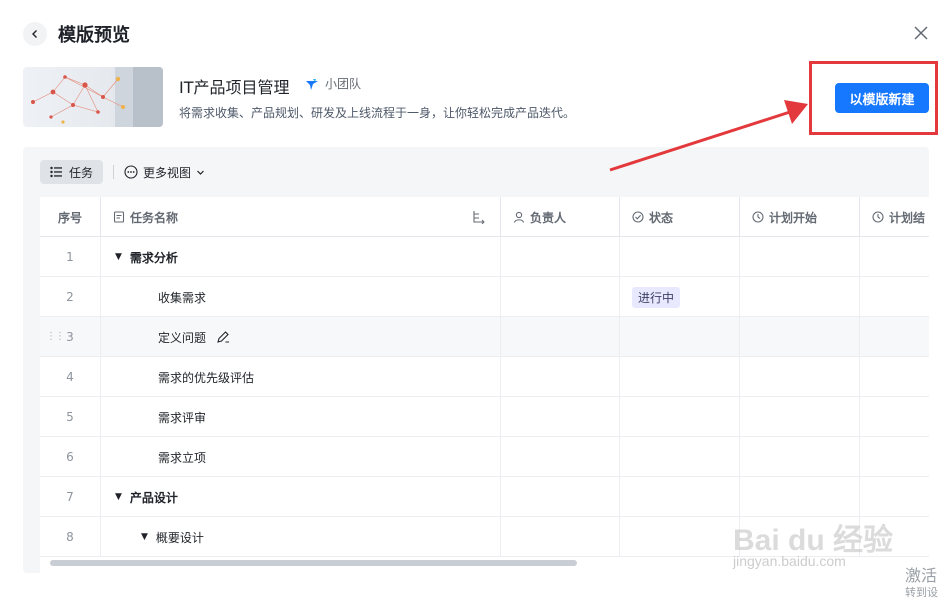  What do you see at coordinates (921, 33) in the screenshot?
I see `close-button` at bounding box center [921, 33].